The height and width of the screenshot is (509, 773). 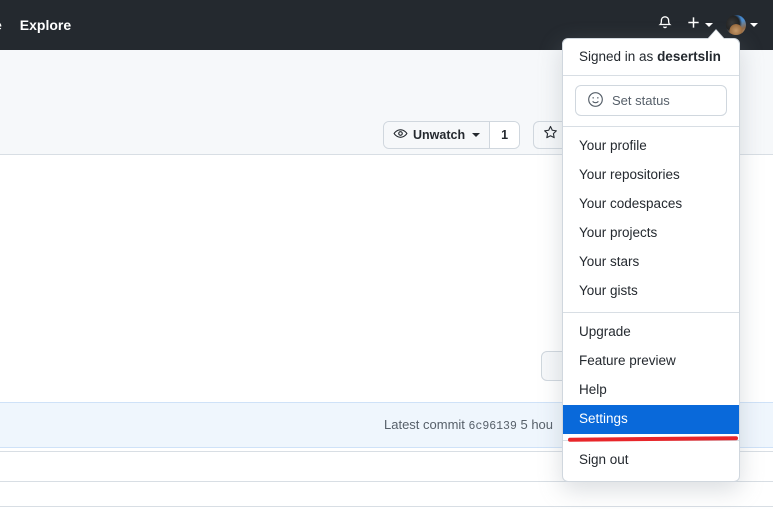 I want to click on watch-button-group: Unwatch 1, so click(x=452, y=135).